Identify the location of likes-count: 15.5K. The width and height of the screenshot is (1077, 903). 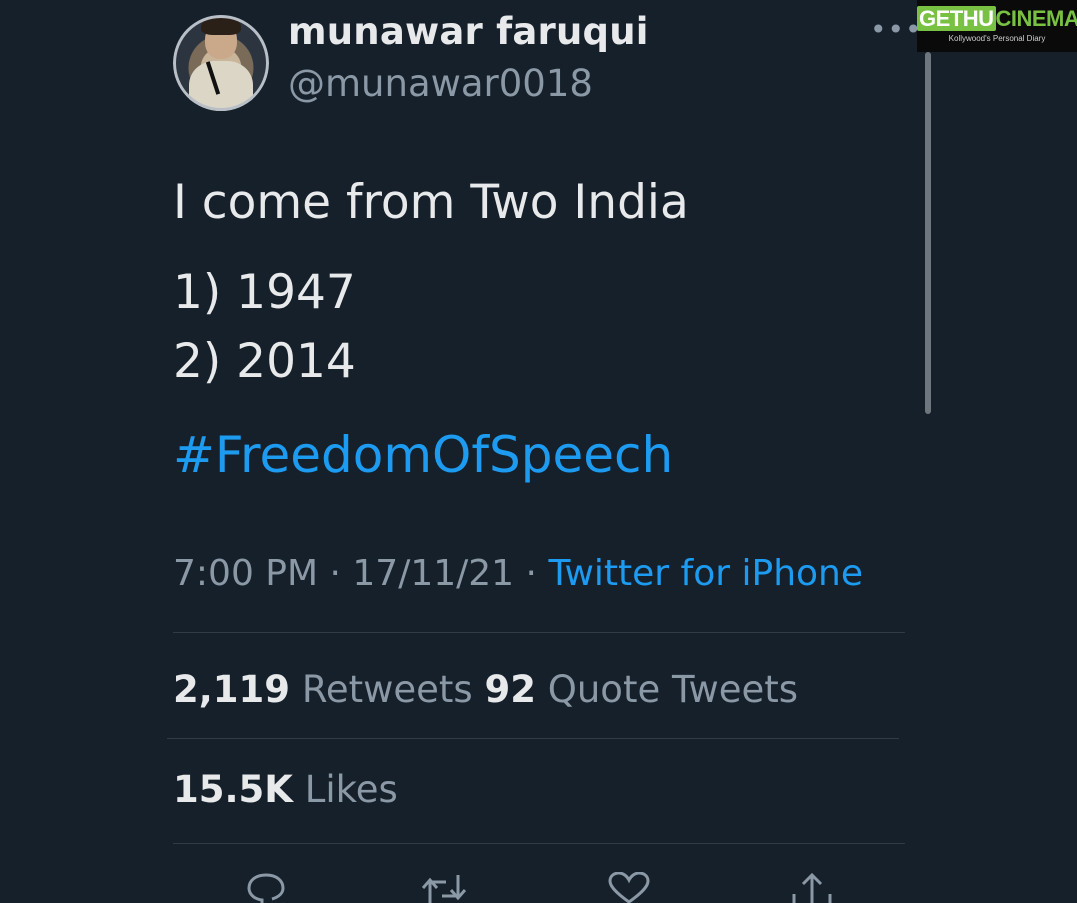
(233, 789).